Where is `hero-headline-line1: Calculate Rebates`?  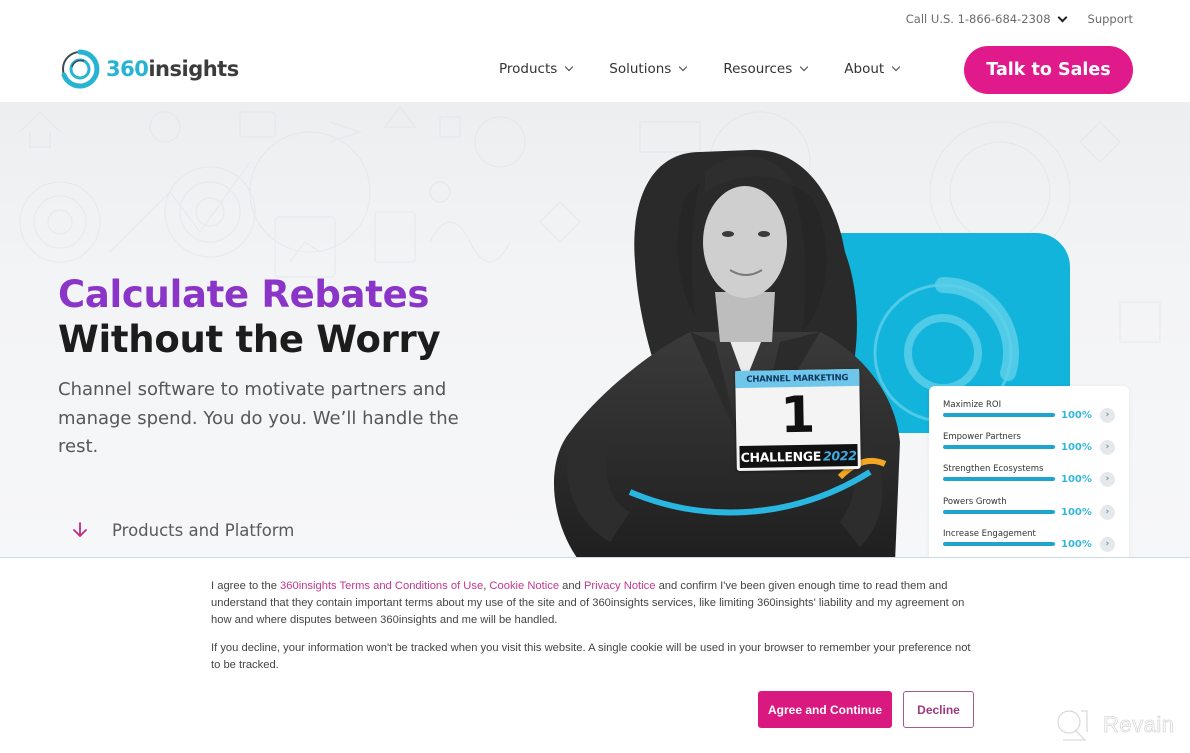 hero-headline-line1: Calculate Rebates is located at coordinates (244, 294).